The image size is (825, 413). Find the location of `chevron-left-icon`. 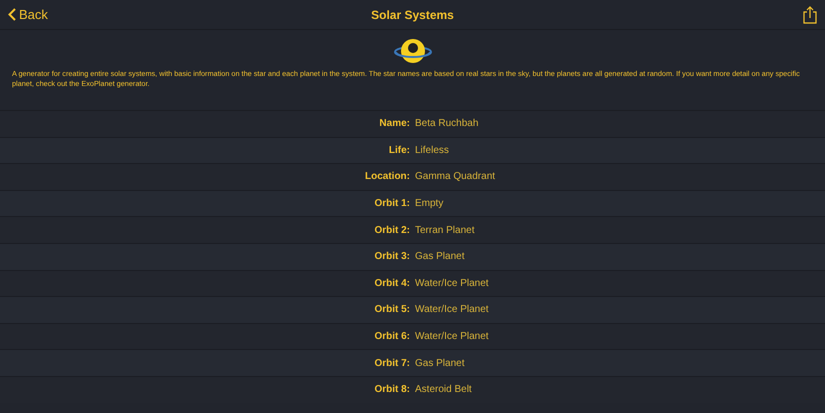

chevron-left-icon is located at coordinates (12, 14).